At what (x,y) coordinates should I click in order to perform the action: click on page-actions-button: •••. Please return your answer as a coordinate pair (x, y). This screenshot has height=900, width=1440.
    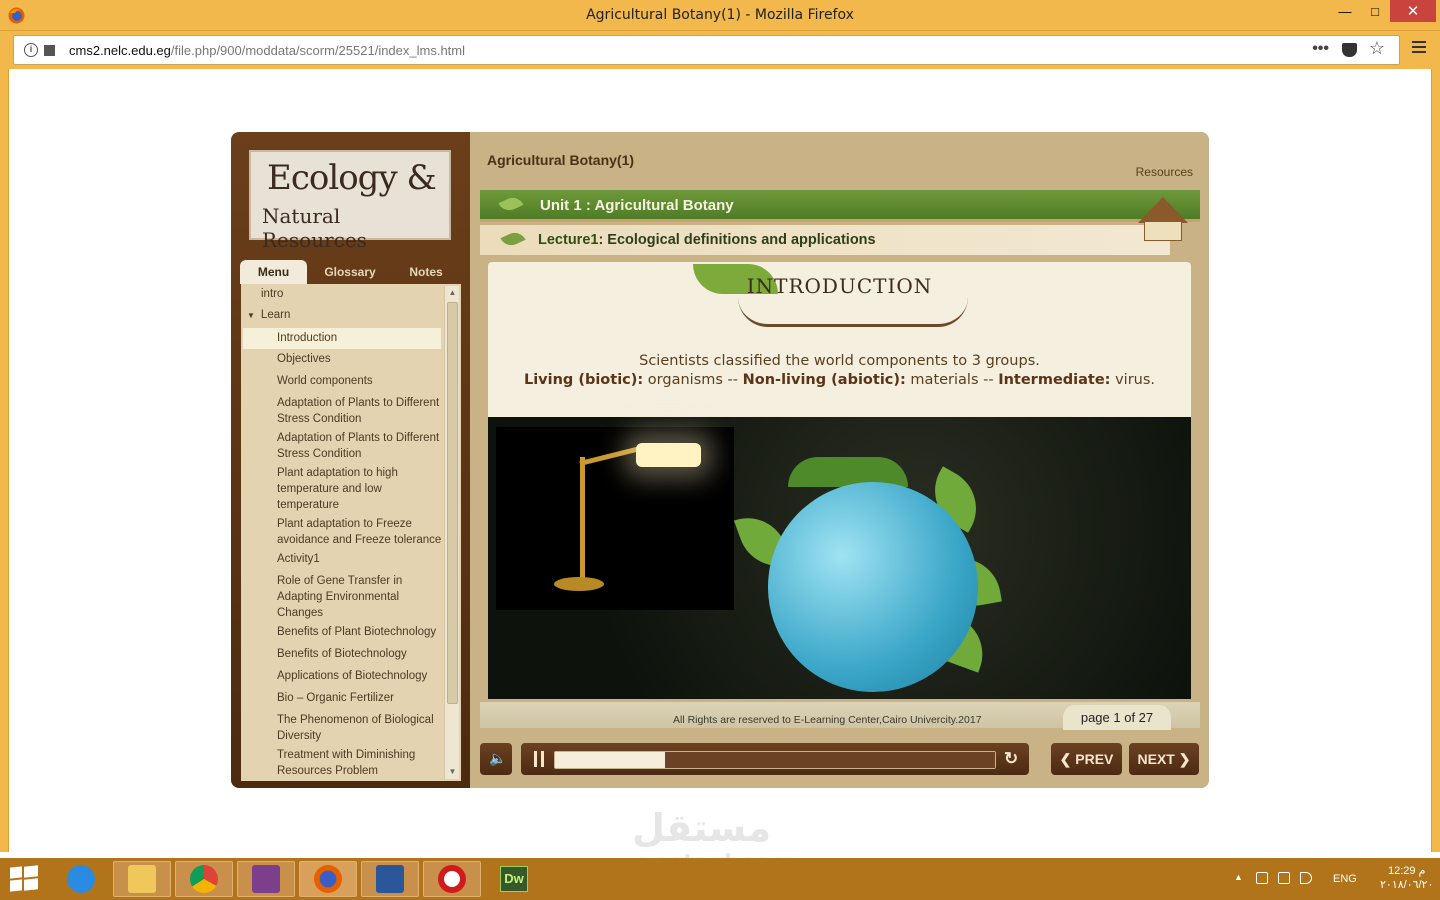
    Looking at the image, I should click on (1320, 49).